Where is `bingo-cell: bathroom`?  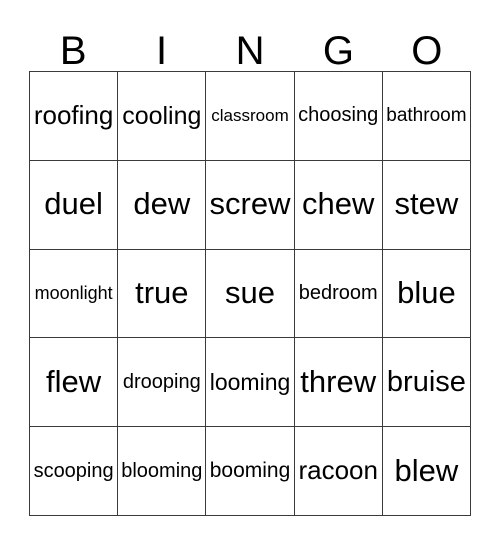 bingo-cell: bathroom is located at coordinates (427, 116).